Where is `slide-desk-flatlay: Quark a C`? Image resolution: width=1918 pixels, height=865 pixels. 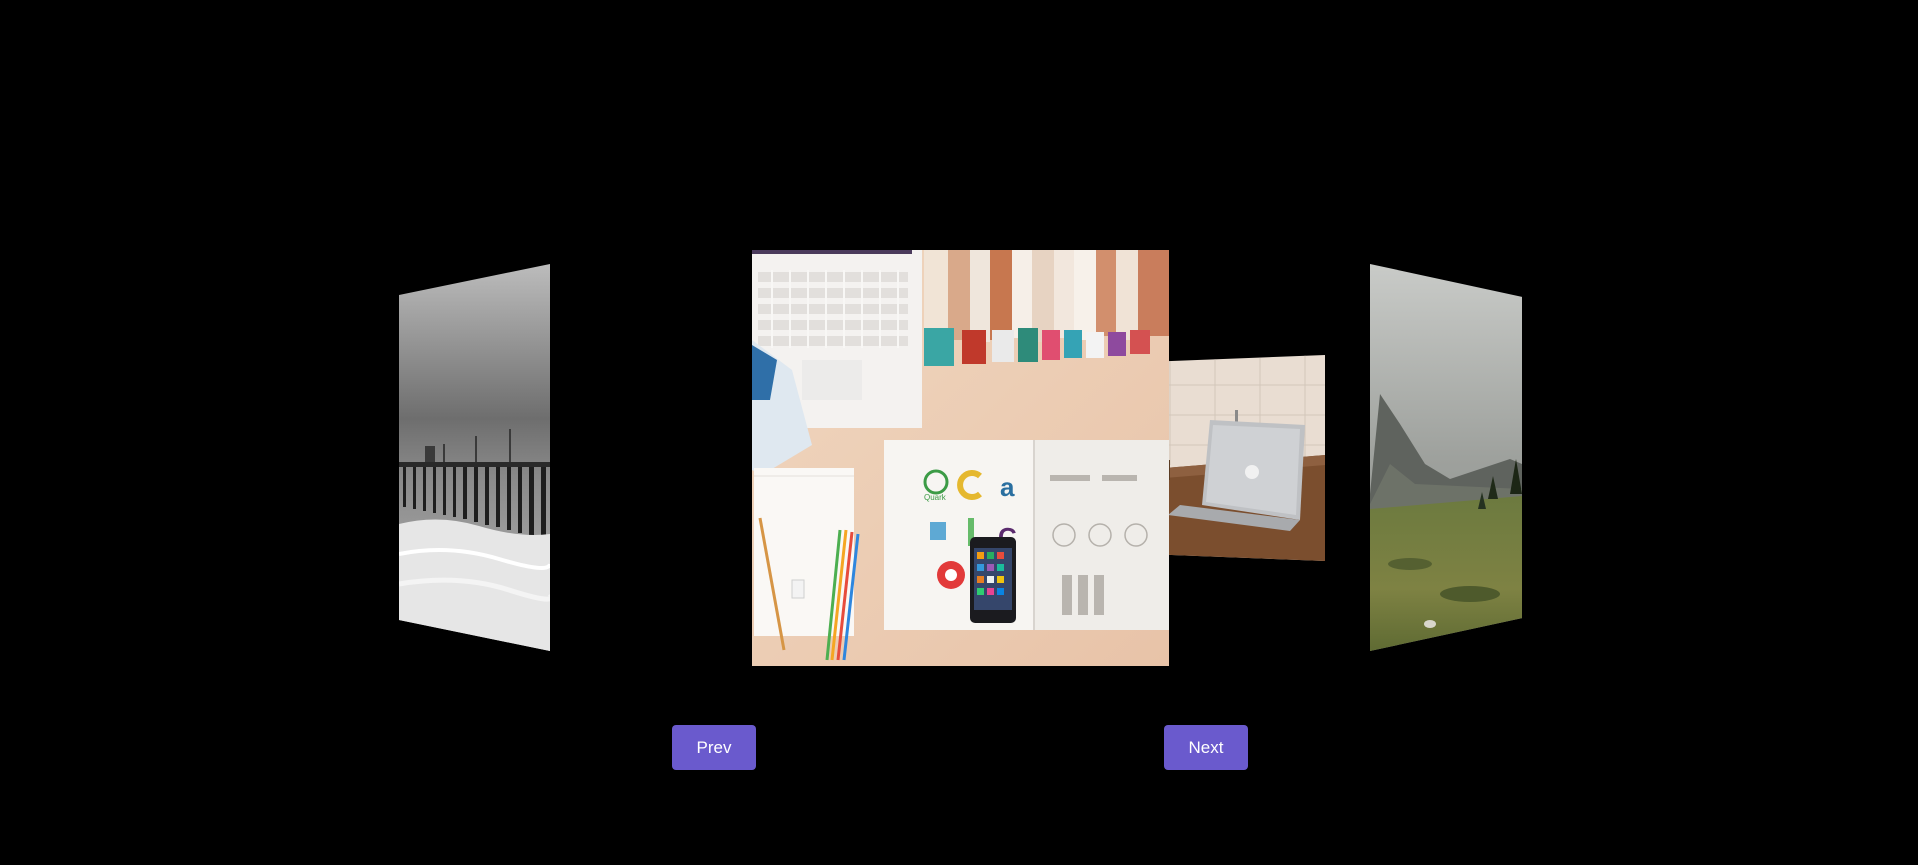
slide-desk-flatlay: Quark a C is located at coordinates (960, 458).